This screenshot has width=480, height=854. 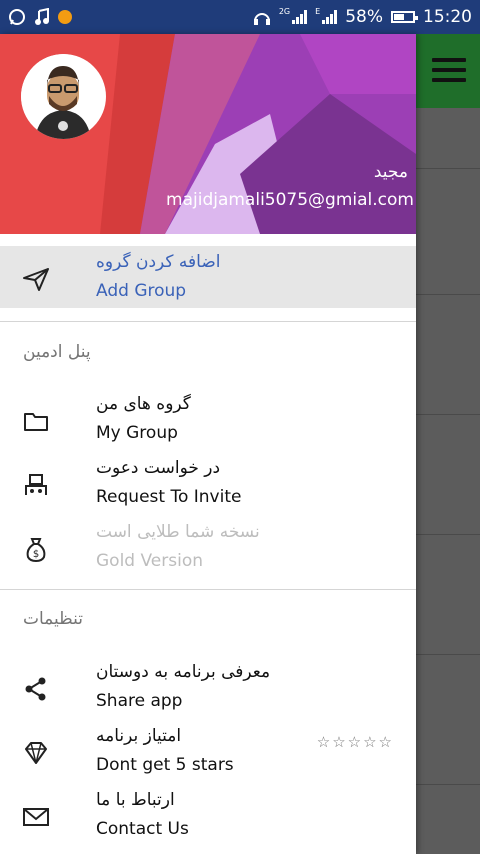 What do you see at coordinates (165, 765) in the screenshot?
I see `rate-app-label-en: Dont get 5 stars` at bounding box center [165, 765].